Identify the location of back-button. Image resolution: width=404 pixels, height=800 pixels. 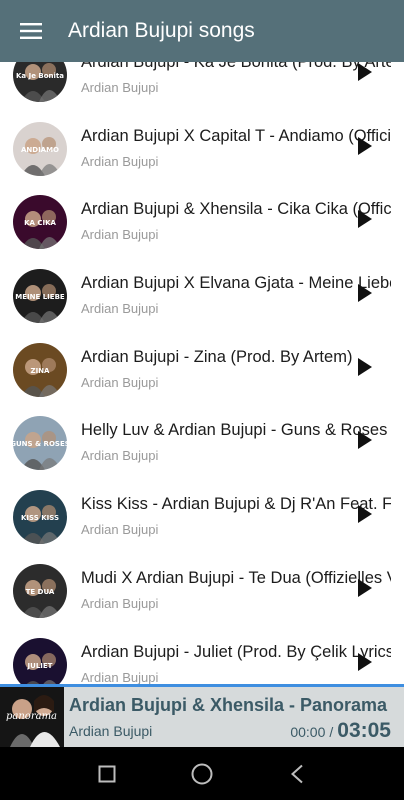
(297, 774).